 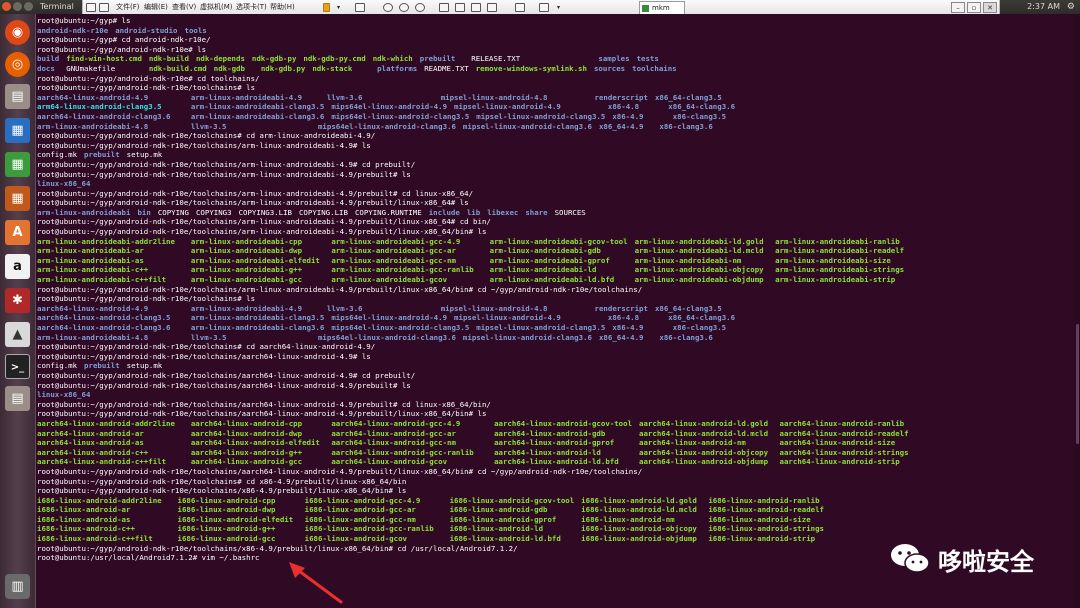 What do you see at coordinates (409, 462) in the screenshot?
I see `terminal-entry: aarch64-linux-android-gcov` at bounding box center [409, 462].